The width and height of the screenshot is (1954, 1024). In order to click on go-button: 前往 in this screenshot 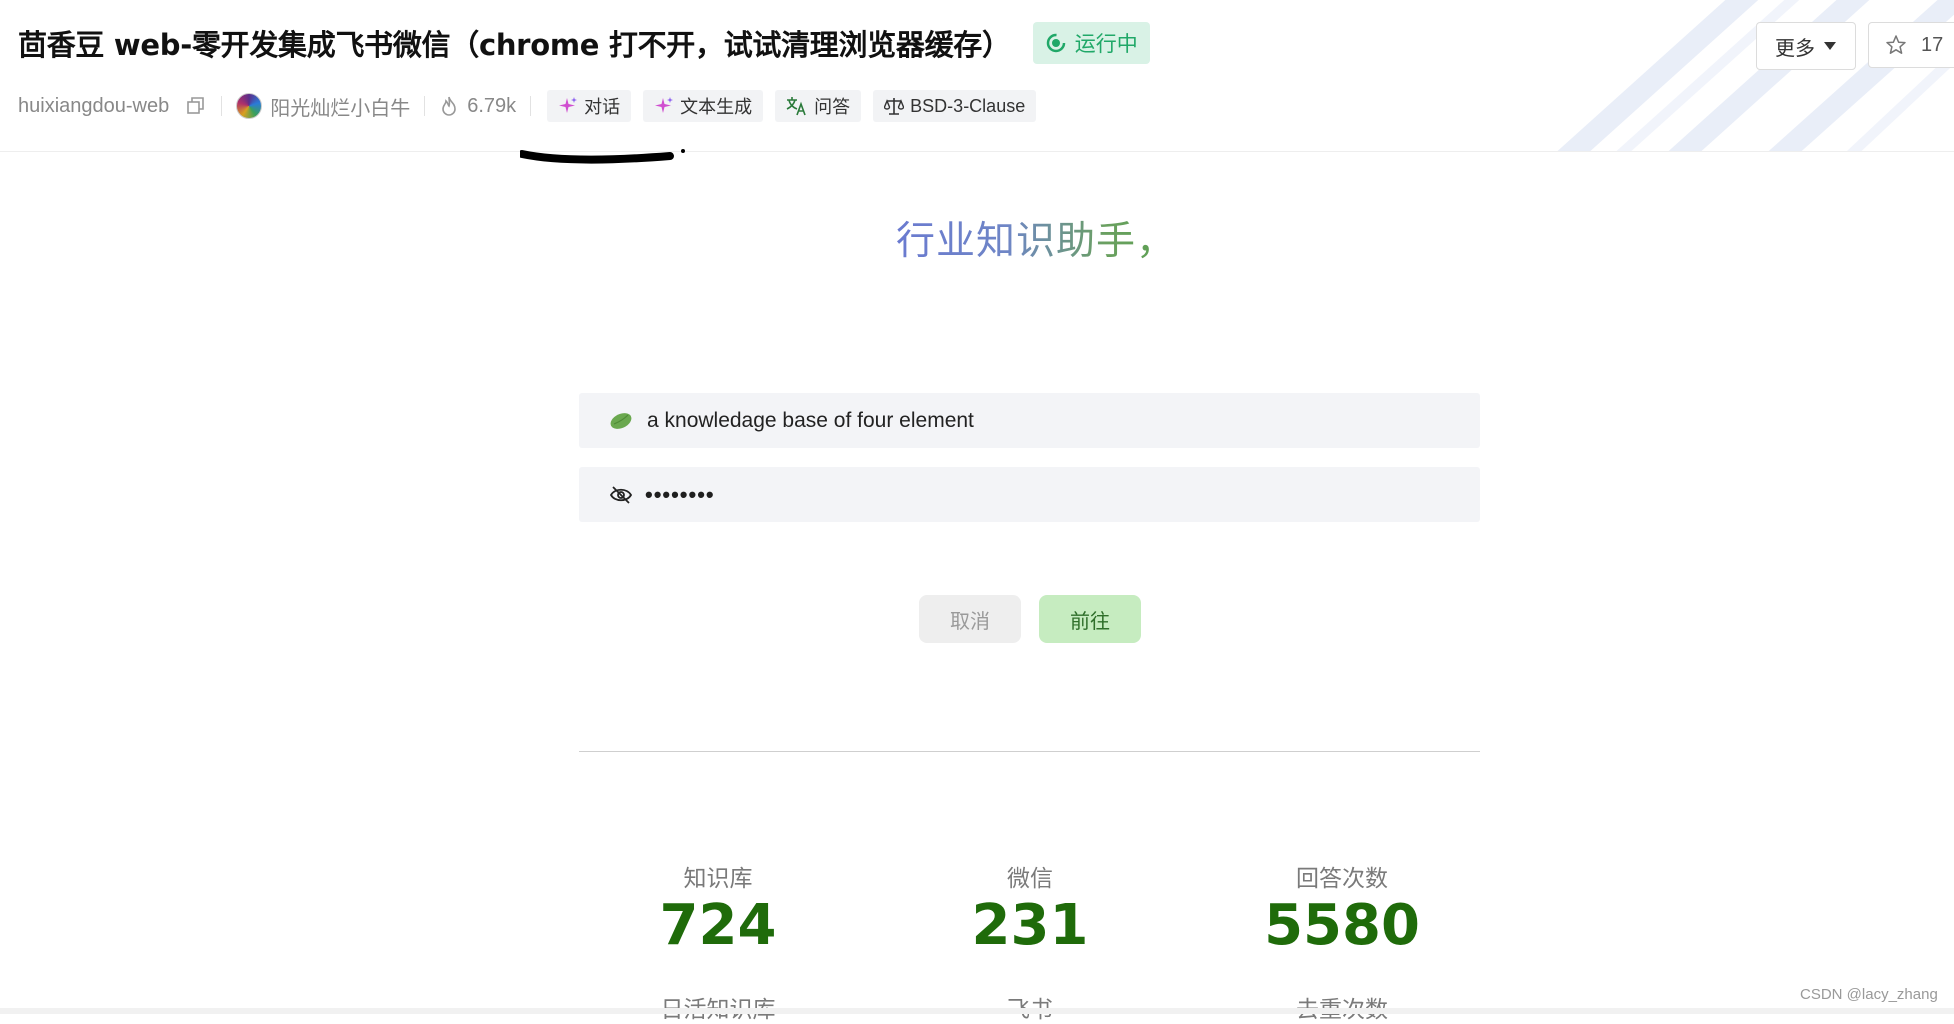, I will do `click(1090, 619)`.